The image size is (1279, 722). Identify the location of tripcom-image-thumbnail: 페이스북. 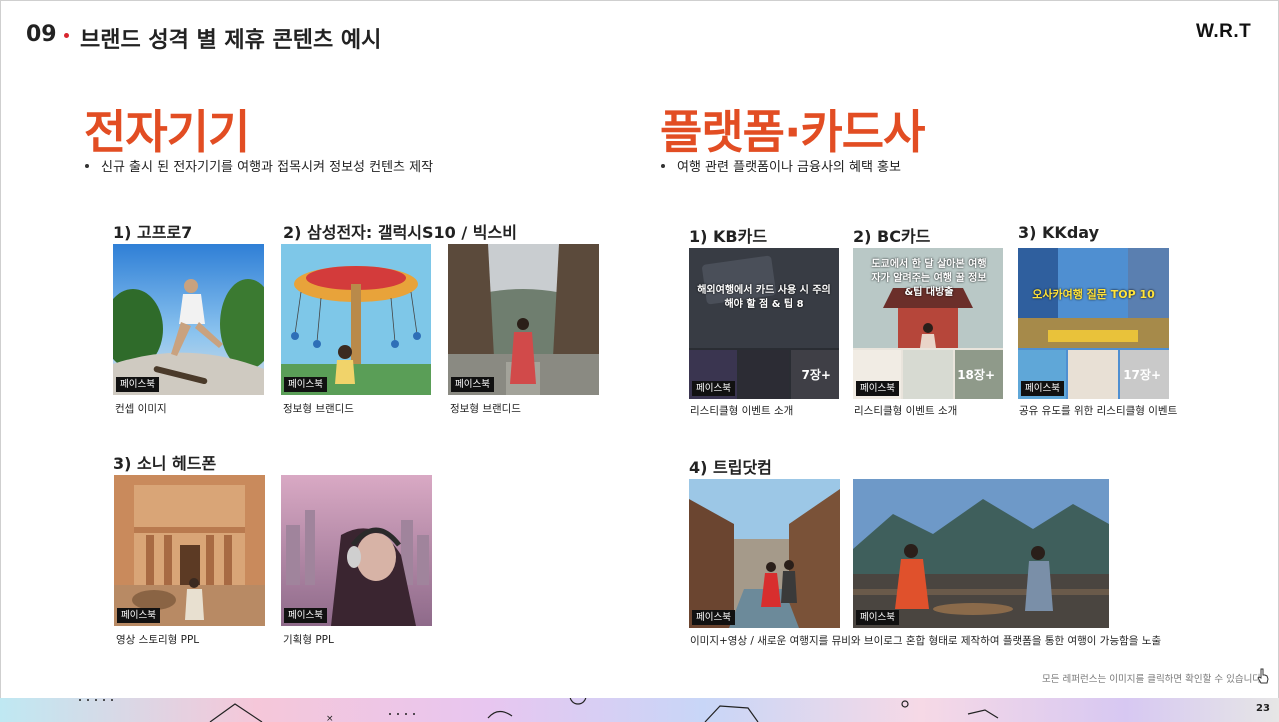
(764, 553).